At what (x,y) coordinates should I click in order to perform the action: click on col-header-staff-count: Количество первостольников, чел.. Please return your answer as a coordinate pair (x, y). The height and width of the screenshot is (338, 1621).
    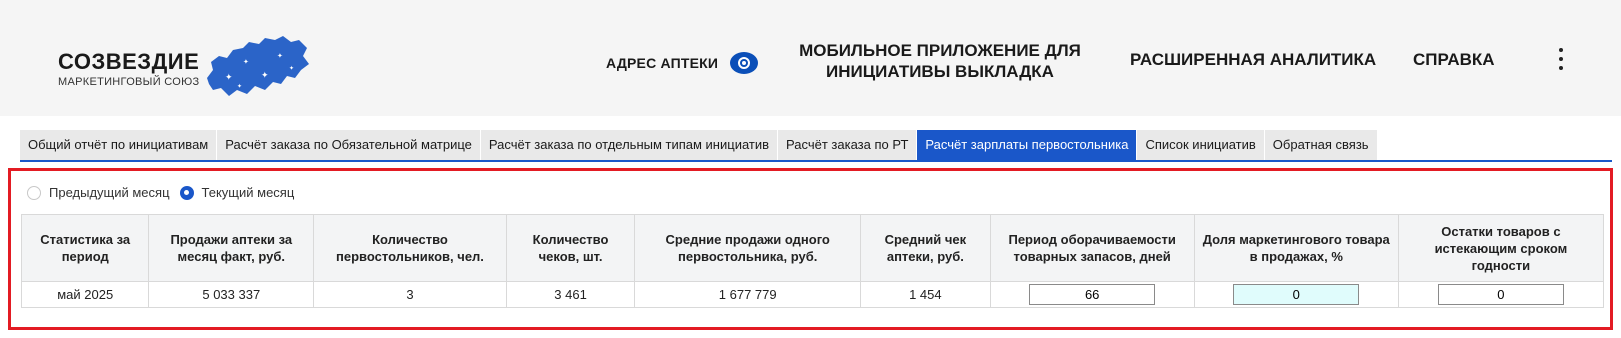
    Looking at the image, I should click on (410, 248).